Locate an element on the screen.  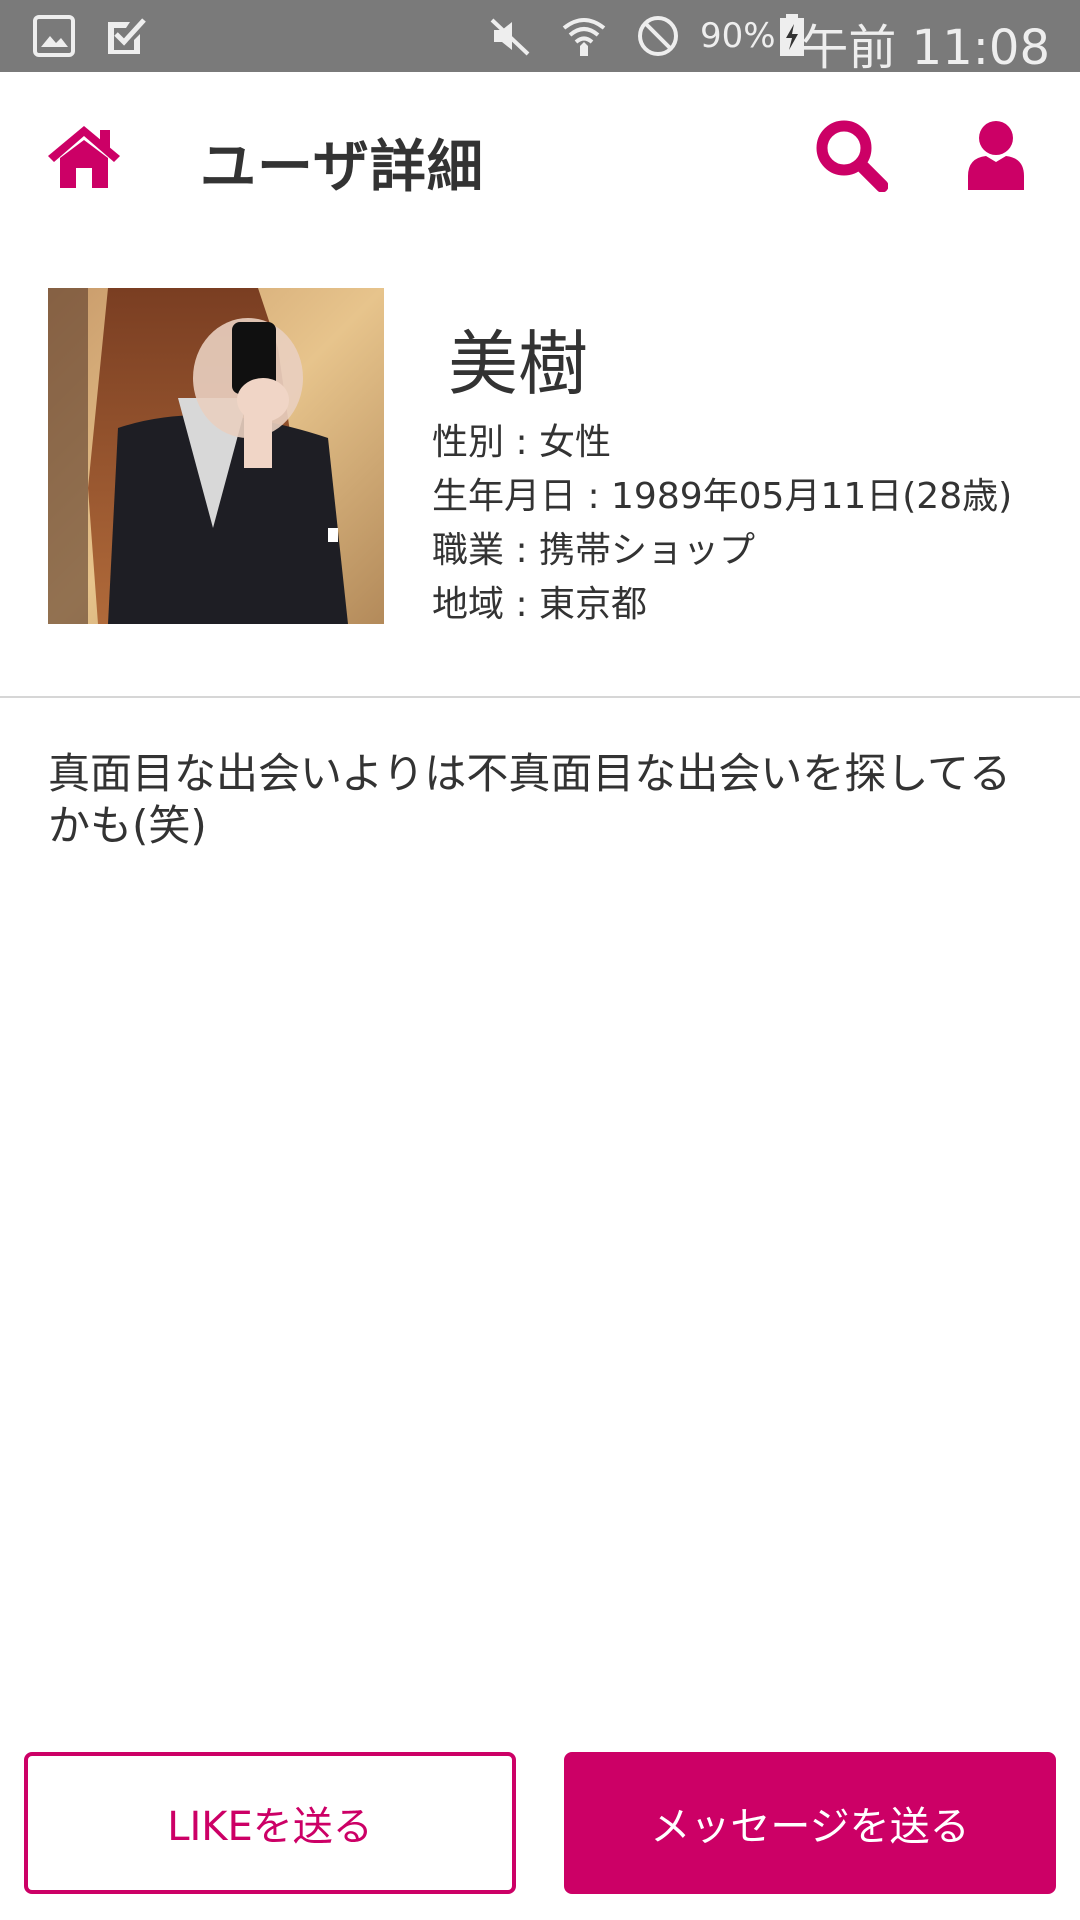
user-icon is located at coordinates (996, 155).